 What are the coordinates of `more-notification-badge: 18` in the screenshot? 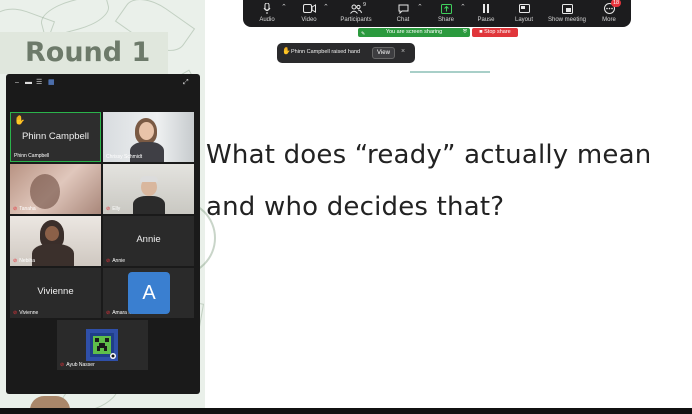 It's located at (616, 3).